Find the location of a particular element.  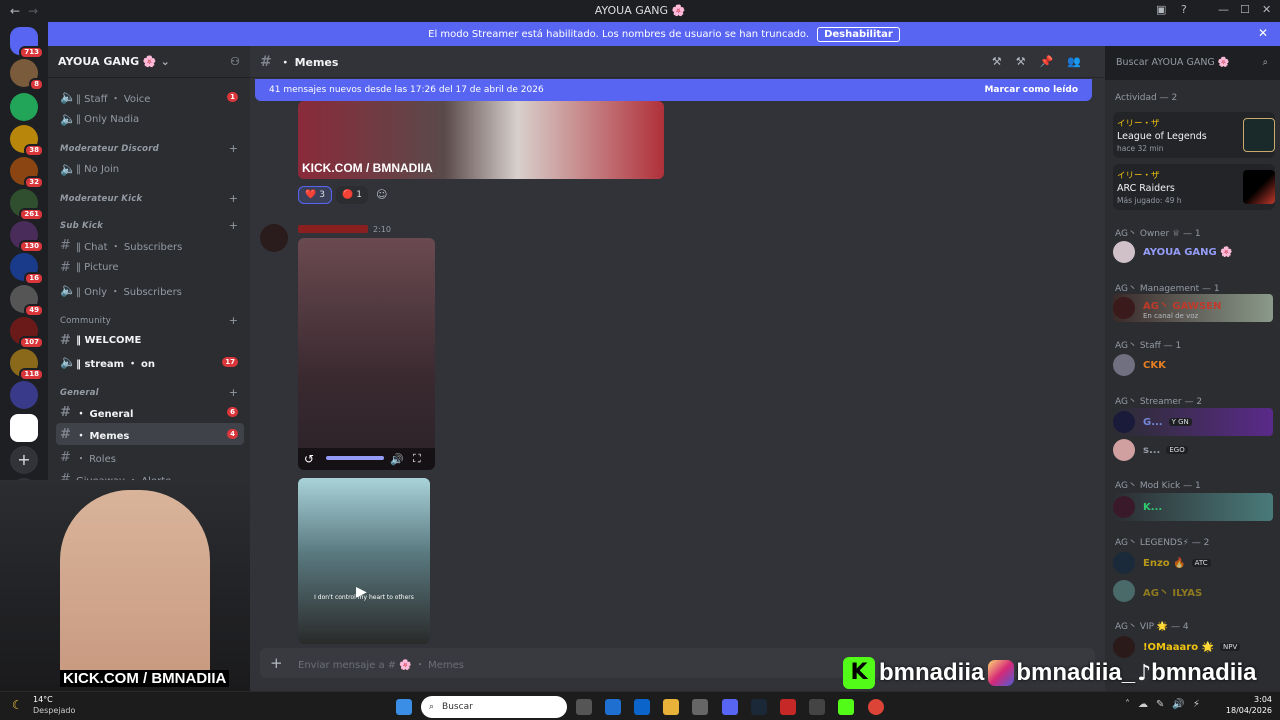

add-server-icon: + is located at coordinates (24, 460).